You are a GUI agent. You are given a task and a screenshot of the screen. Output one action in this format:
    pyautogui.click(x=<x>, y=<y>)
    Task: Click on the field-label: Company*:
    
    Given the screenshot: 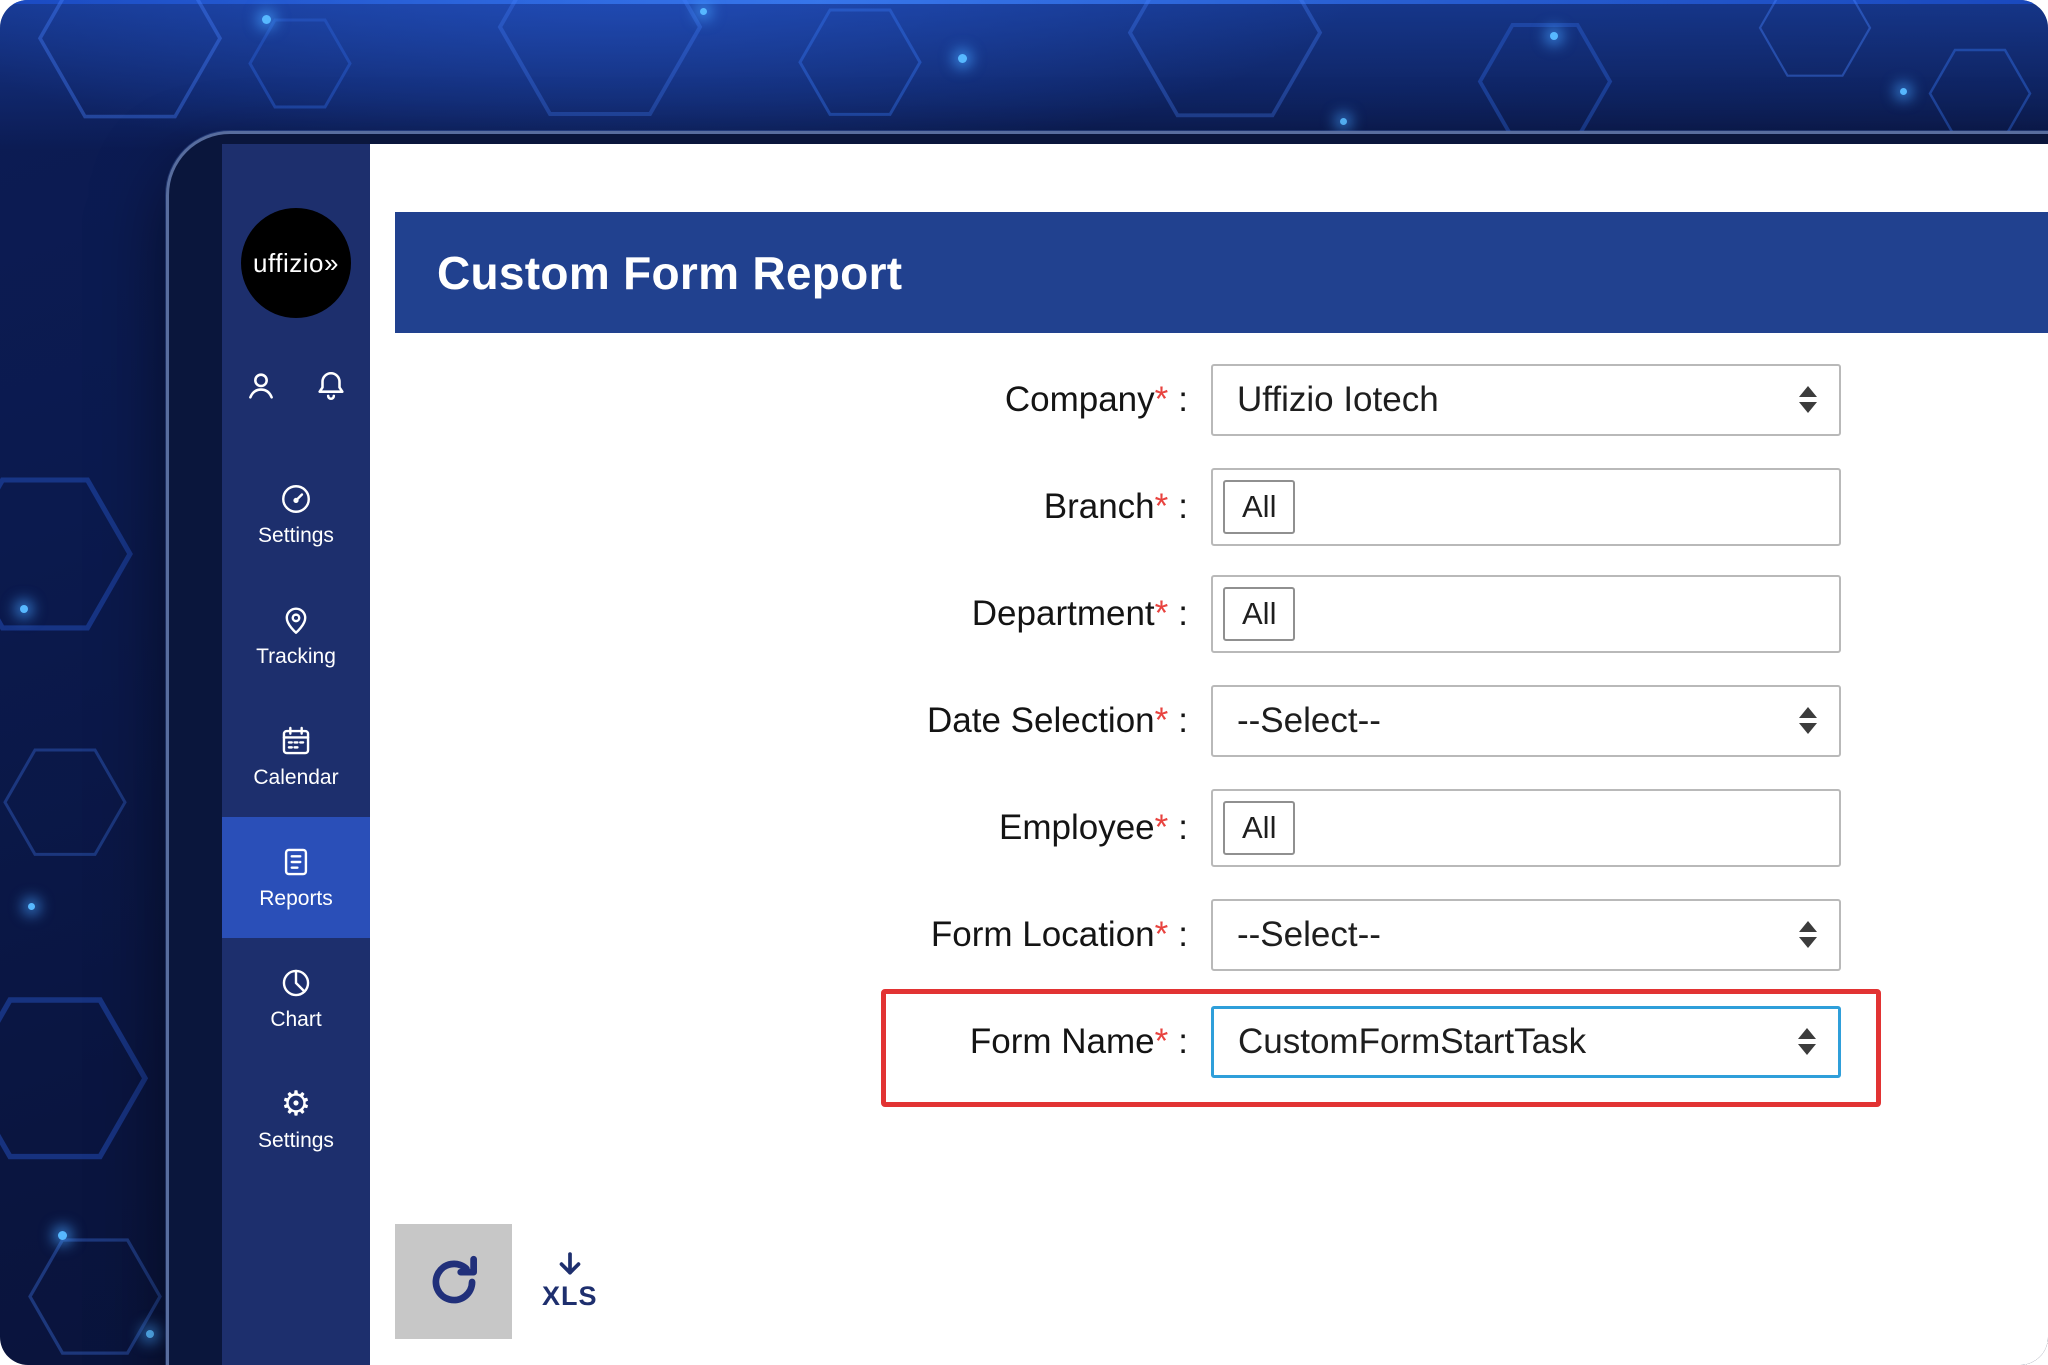 What is the action you would take?
    pyautogui.click(x=1096, y=399)
    